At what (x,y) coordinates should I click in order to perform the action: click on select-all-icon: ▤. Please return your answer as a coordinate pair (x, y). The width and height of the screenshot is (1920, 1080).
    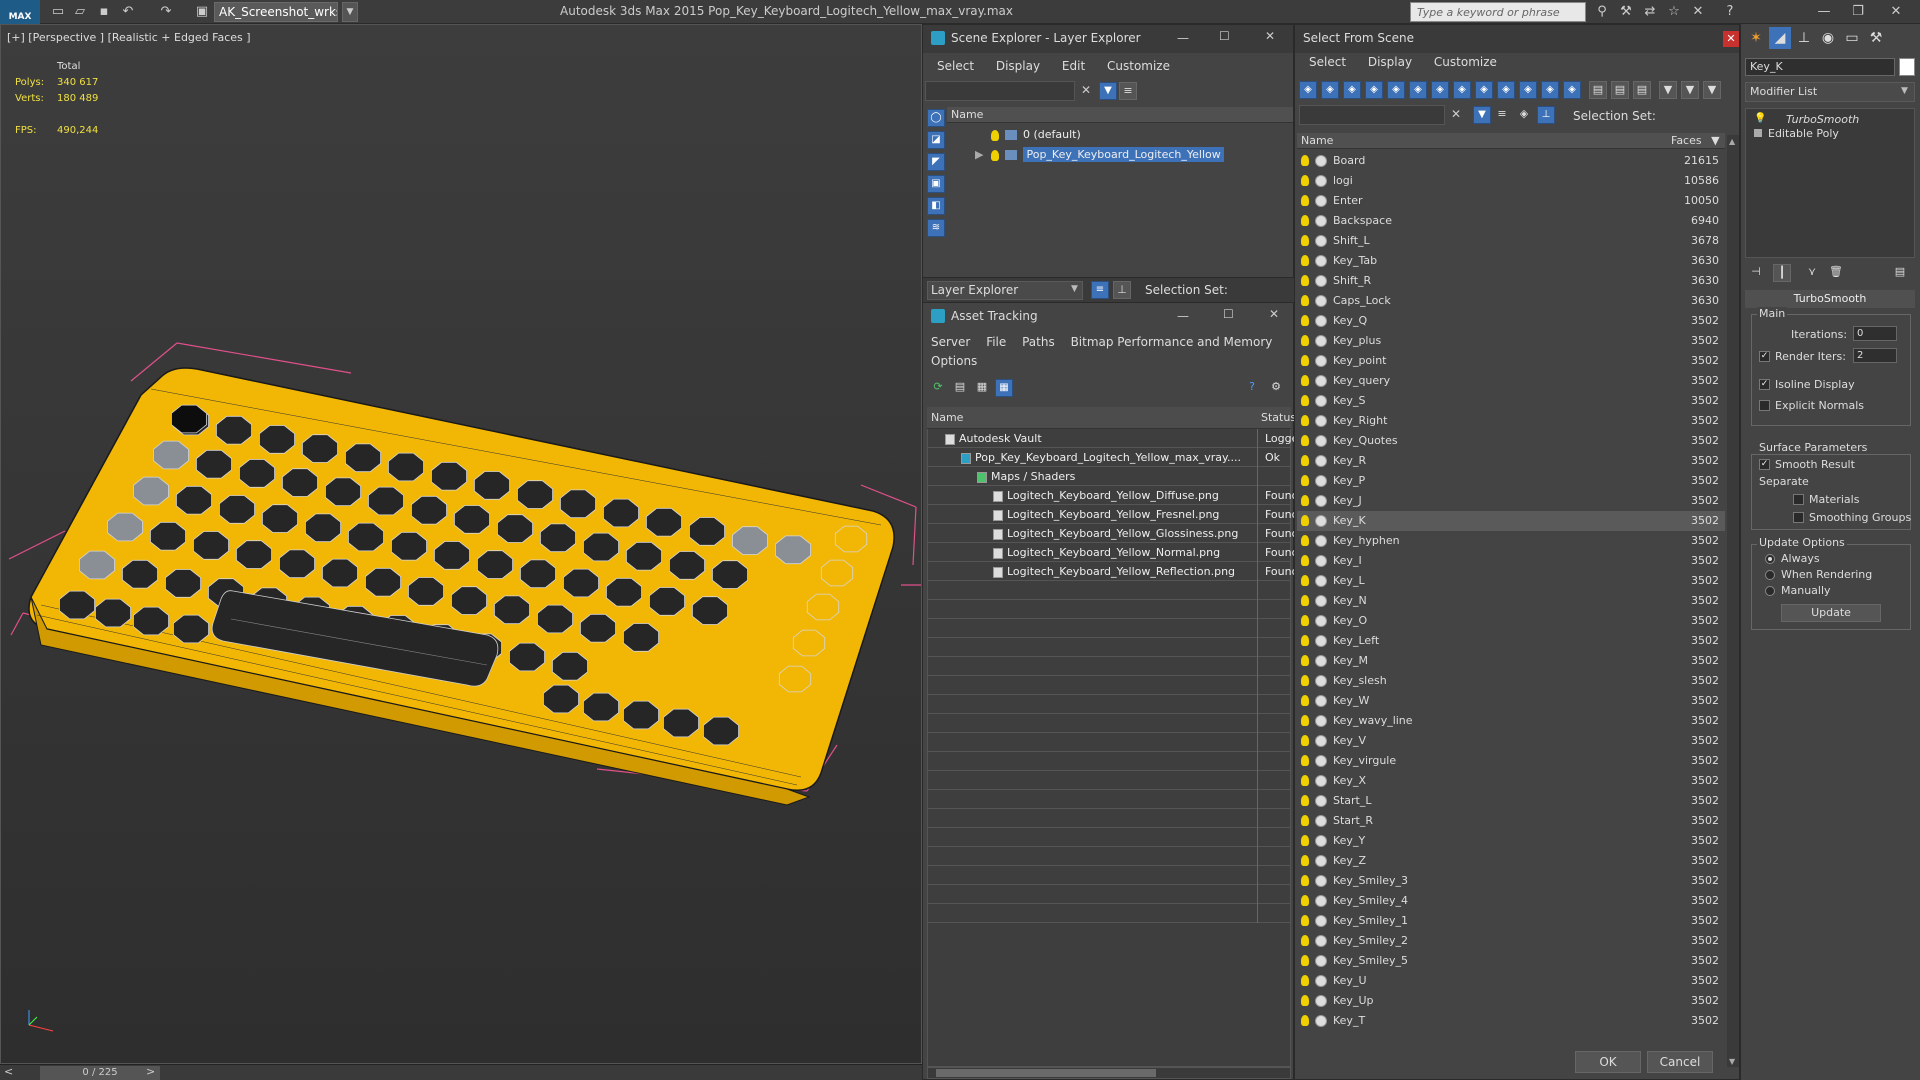
    Looking at the image, I should click on (1598, 90).